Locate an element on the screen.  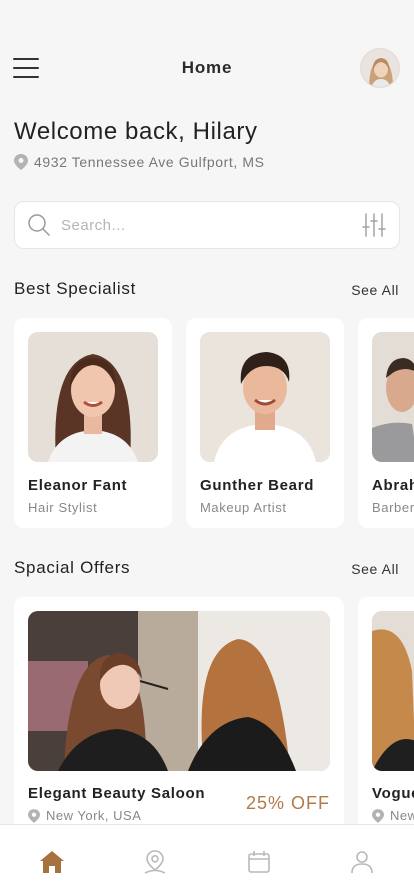
user-avatar is located at coordinates (380, 68).